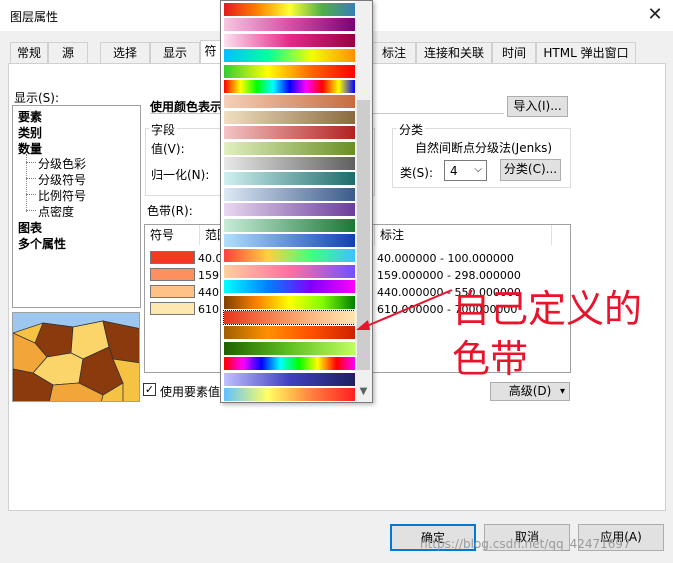  I want to click on scroll-down-arrow-icon: ▼, so click(363, 392).